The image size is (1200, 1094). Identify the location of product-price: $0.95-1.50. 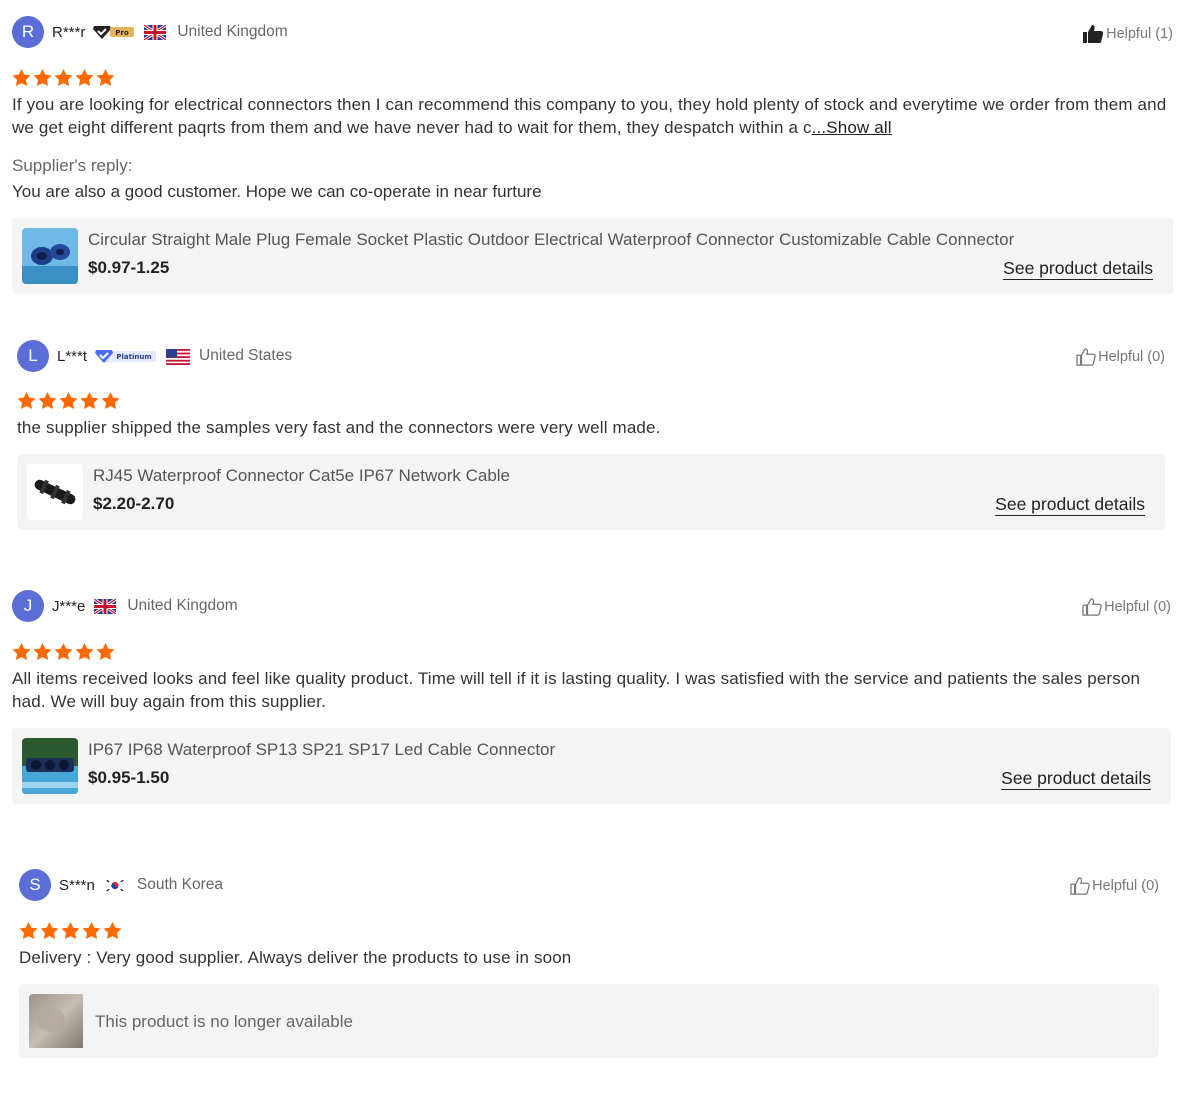
(129, 777).